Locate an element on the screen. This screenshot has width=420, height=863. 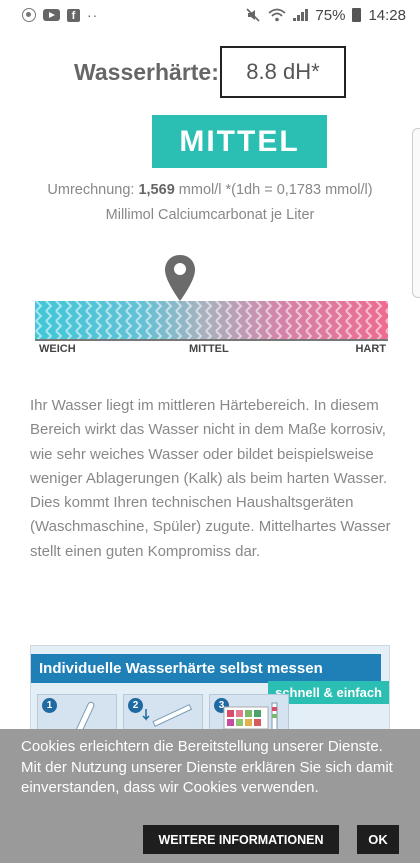
scrollbar-thumb is located at coordinates (416, 213).